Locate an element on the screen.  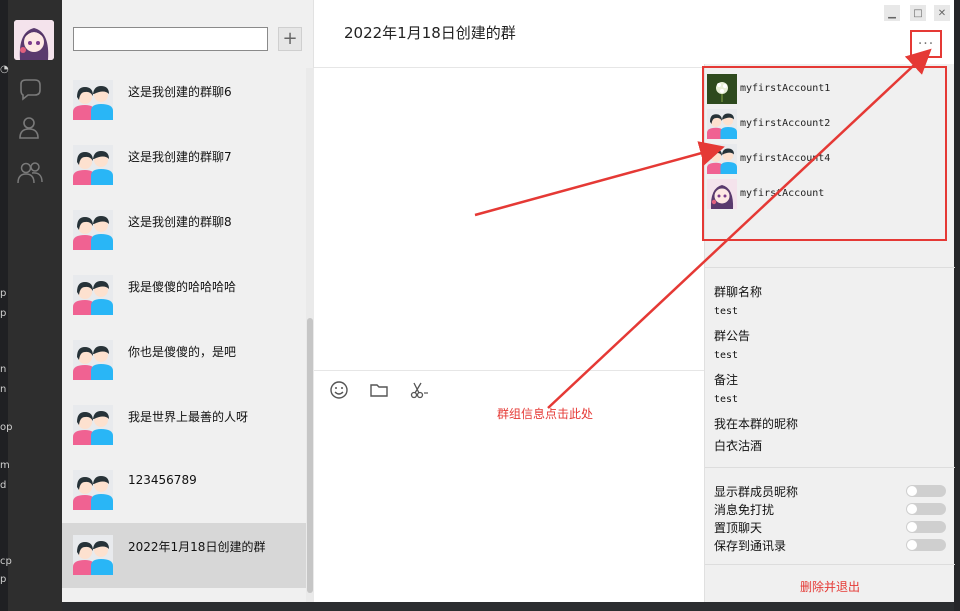
flower-avatar-icon is located at coordinates (722, 89).